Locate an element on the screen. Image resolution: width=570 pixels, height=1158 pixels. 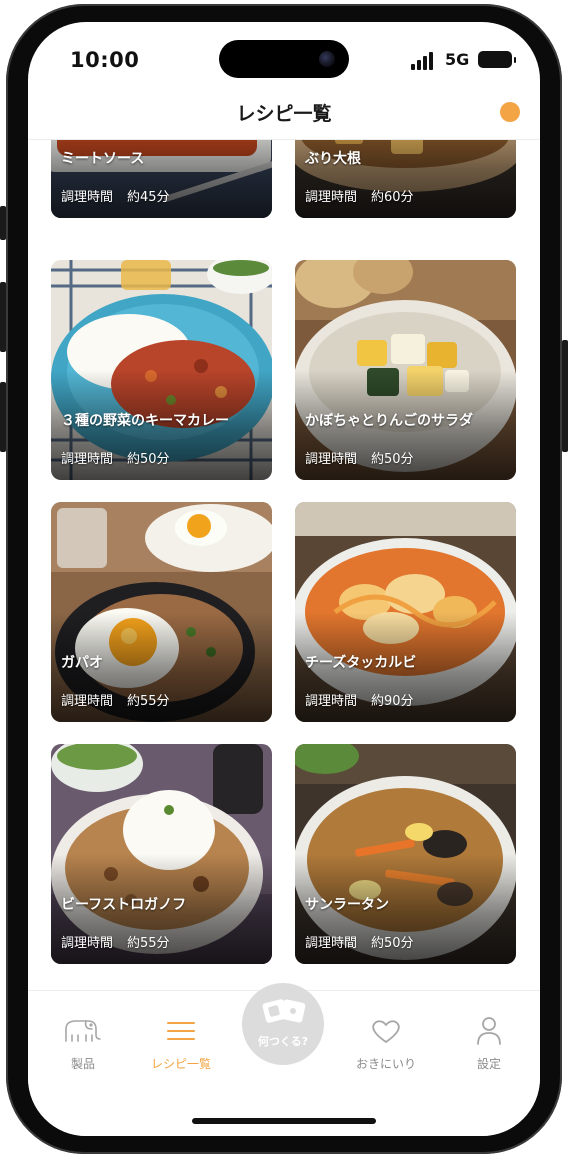
battery-tip is located at coordinates (515, 60).